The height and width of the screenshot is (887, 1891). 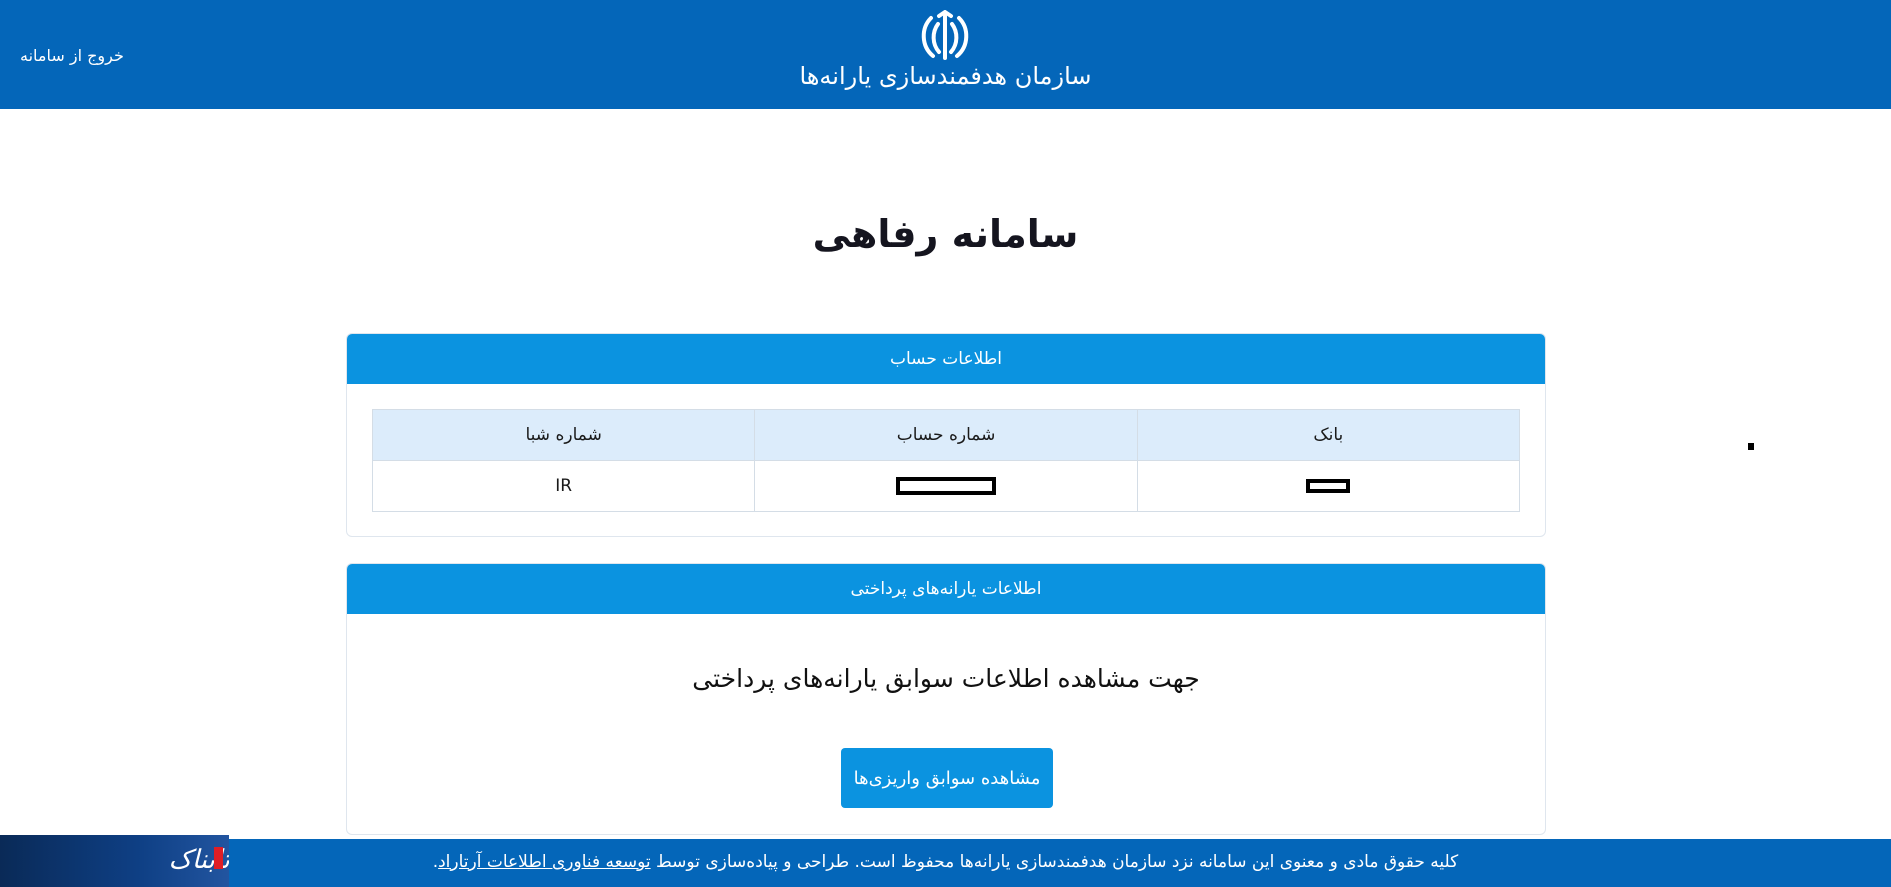 I want to click on stray-dot, so click(x=1751, y=446).